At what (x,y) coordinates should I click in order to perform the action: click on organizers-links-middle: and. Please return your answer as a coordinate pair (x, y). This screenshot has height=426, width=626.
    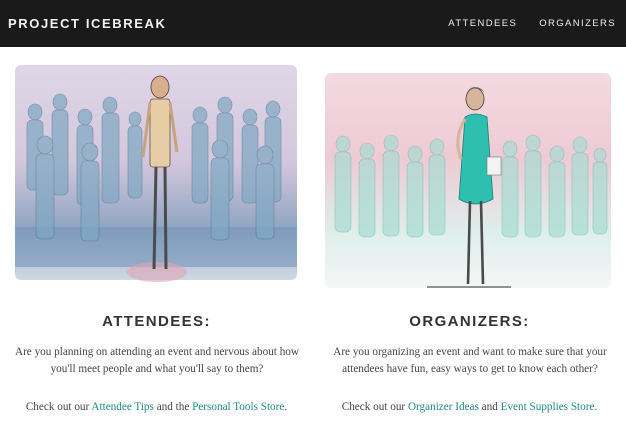
    Looking at the image, I should click on (489, 407).